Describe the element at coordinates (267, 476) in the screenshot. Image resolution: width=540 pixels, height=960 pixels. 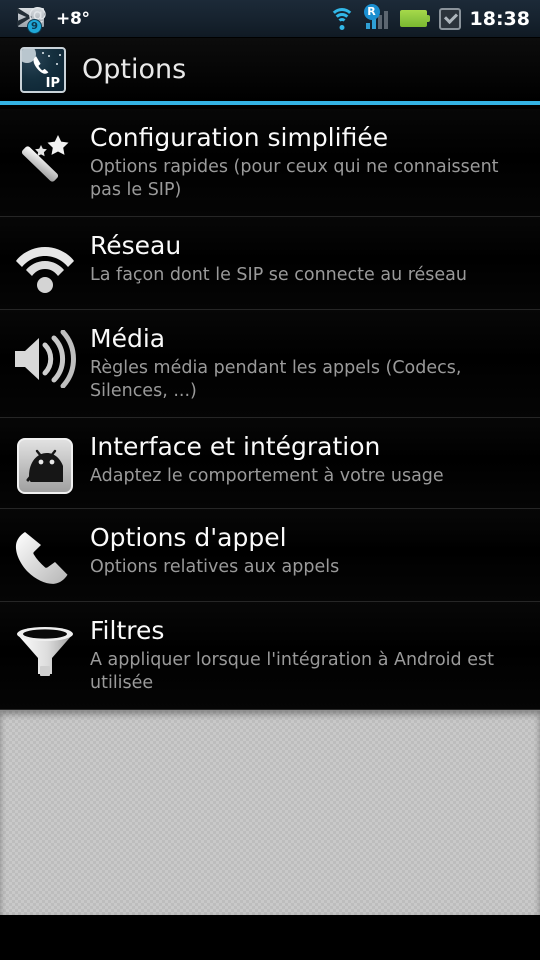
I see `list-item-summary: Adaptez le comportement à votre usage` at that location.